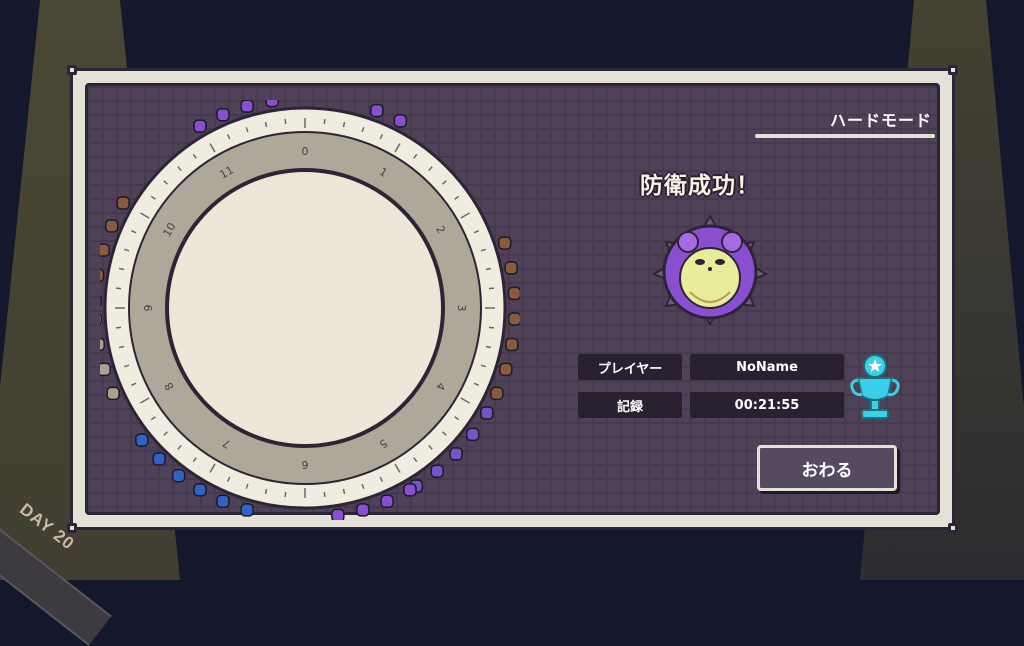  What do you see at coordinates (305, 151) in the screenshot?
I see `board-number: 0` at bounding box center [305, 151].